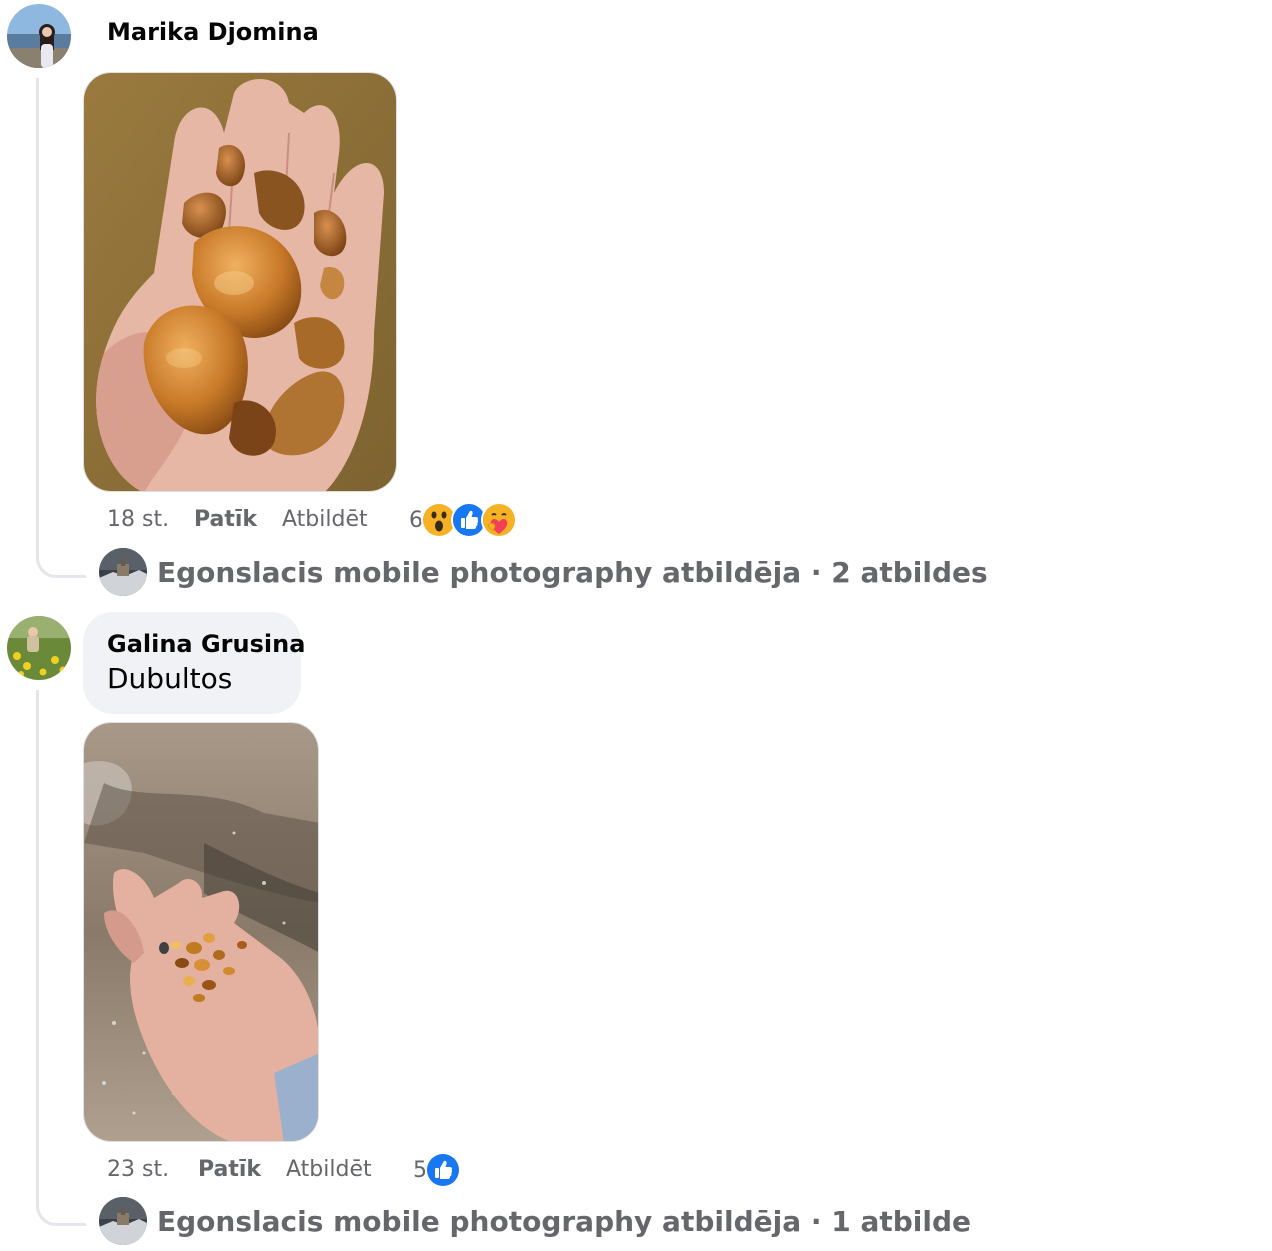 The width and height of the screenshot is (1272, 1251). What do you see at coordinates (443, 1170) in the screenshot?
I see `like-reaction-icon` at bounding box center [443, 1170].